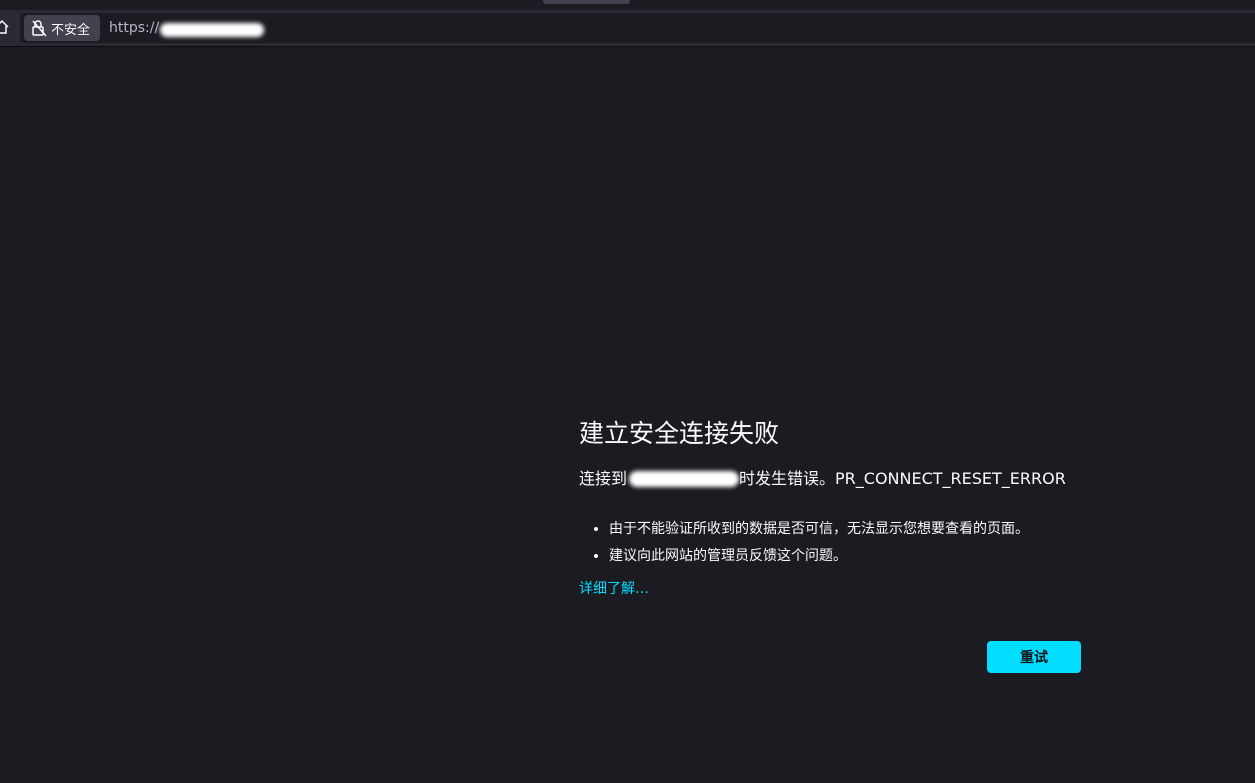  Describe the element at coordinates (134, 28) in the screenshot. I see `url-text: https://` at that location.